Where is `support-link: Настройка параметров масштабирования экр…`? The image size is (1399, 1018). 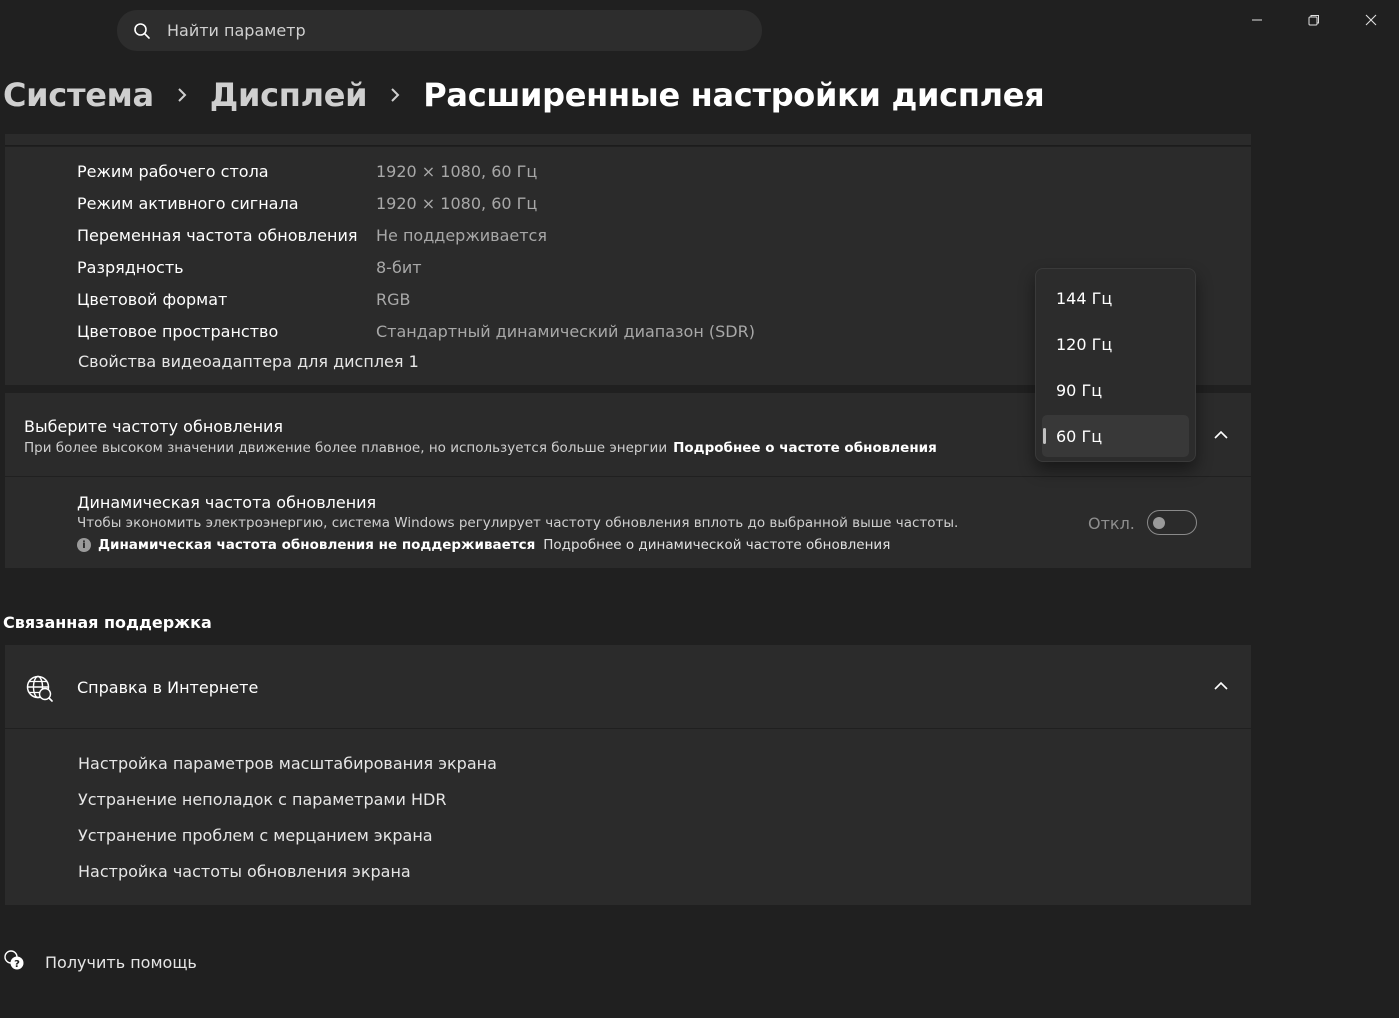 support-link: Настройка параметров масштабирования экр… is located at coordinates (287, 763).